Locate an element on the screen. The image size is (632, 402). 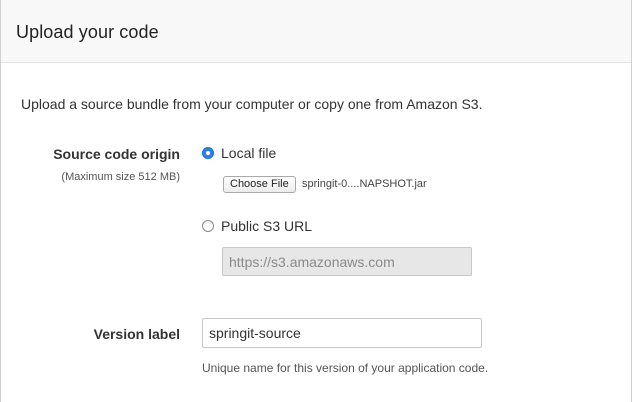
version-label-input is located at coordinates (342, 333).